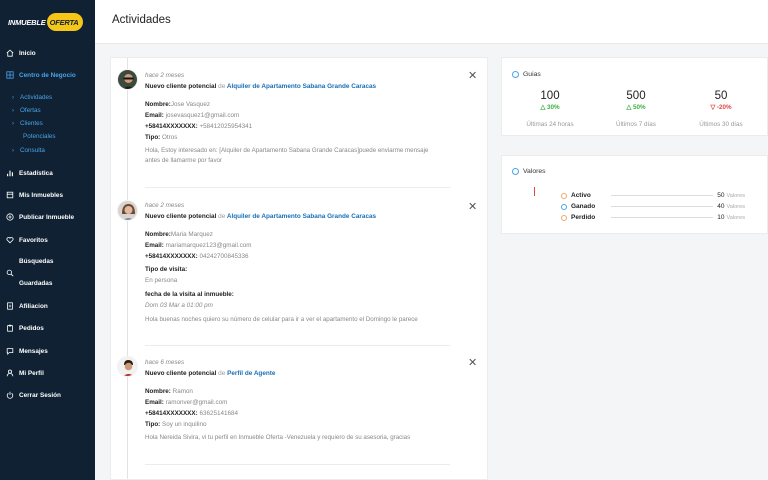  I want to click on triangle-up-icon: △, so click(629, 107).